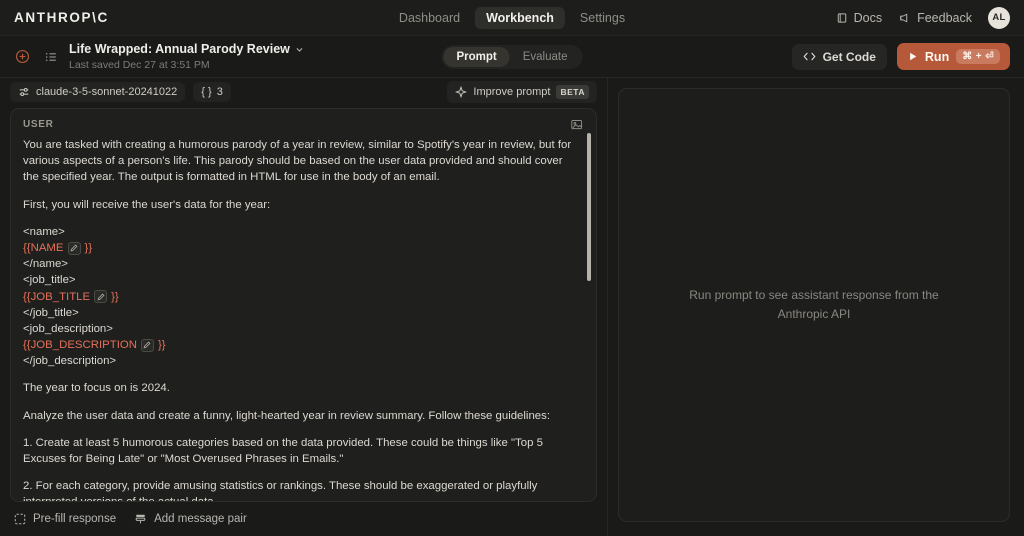 This screenshot has width=1024, height=536. I want to click on tab-evaluate: Evaluate, so click(545, 57).